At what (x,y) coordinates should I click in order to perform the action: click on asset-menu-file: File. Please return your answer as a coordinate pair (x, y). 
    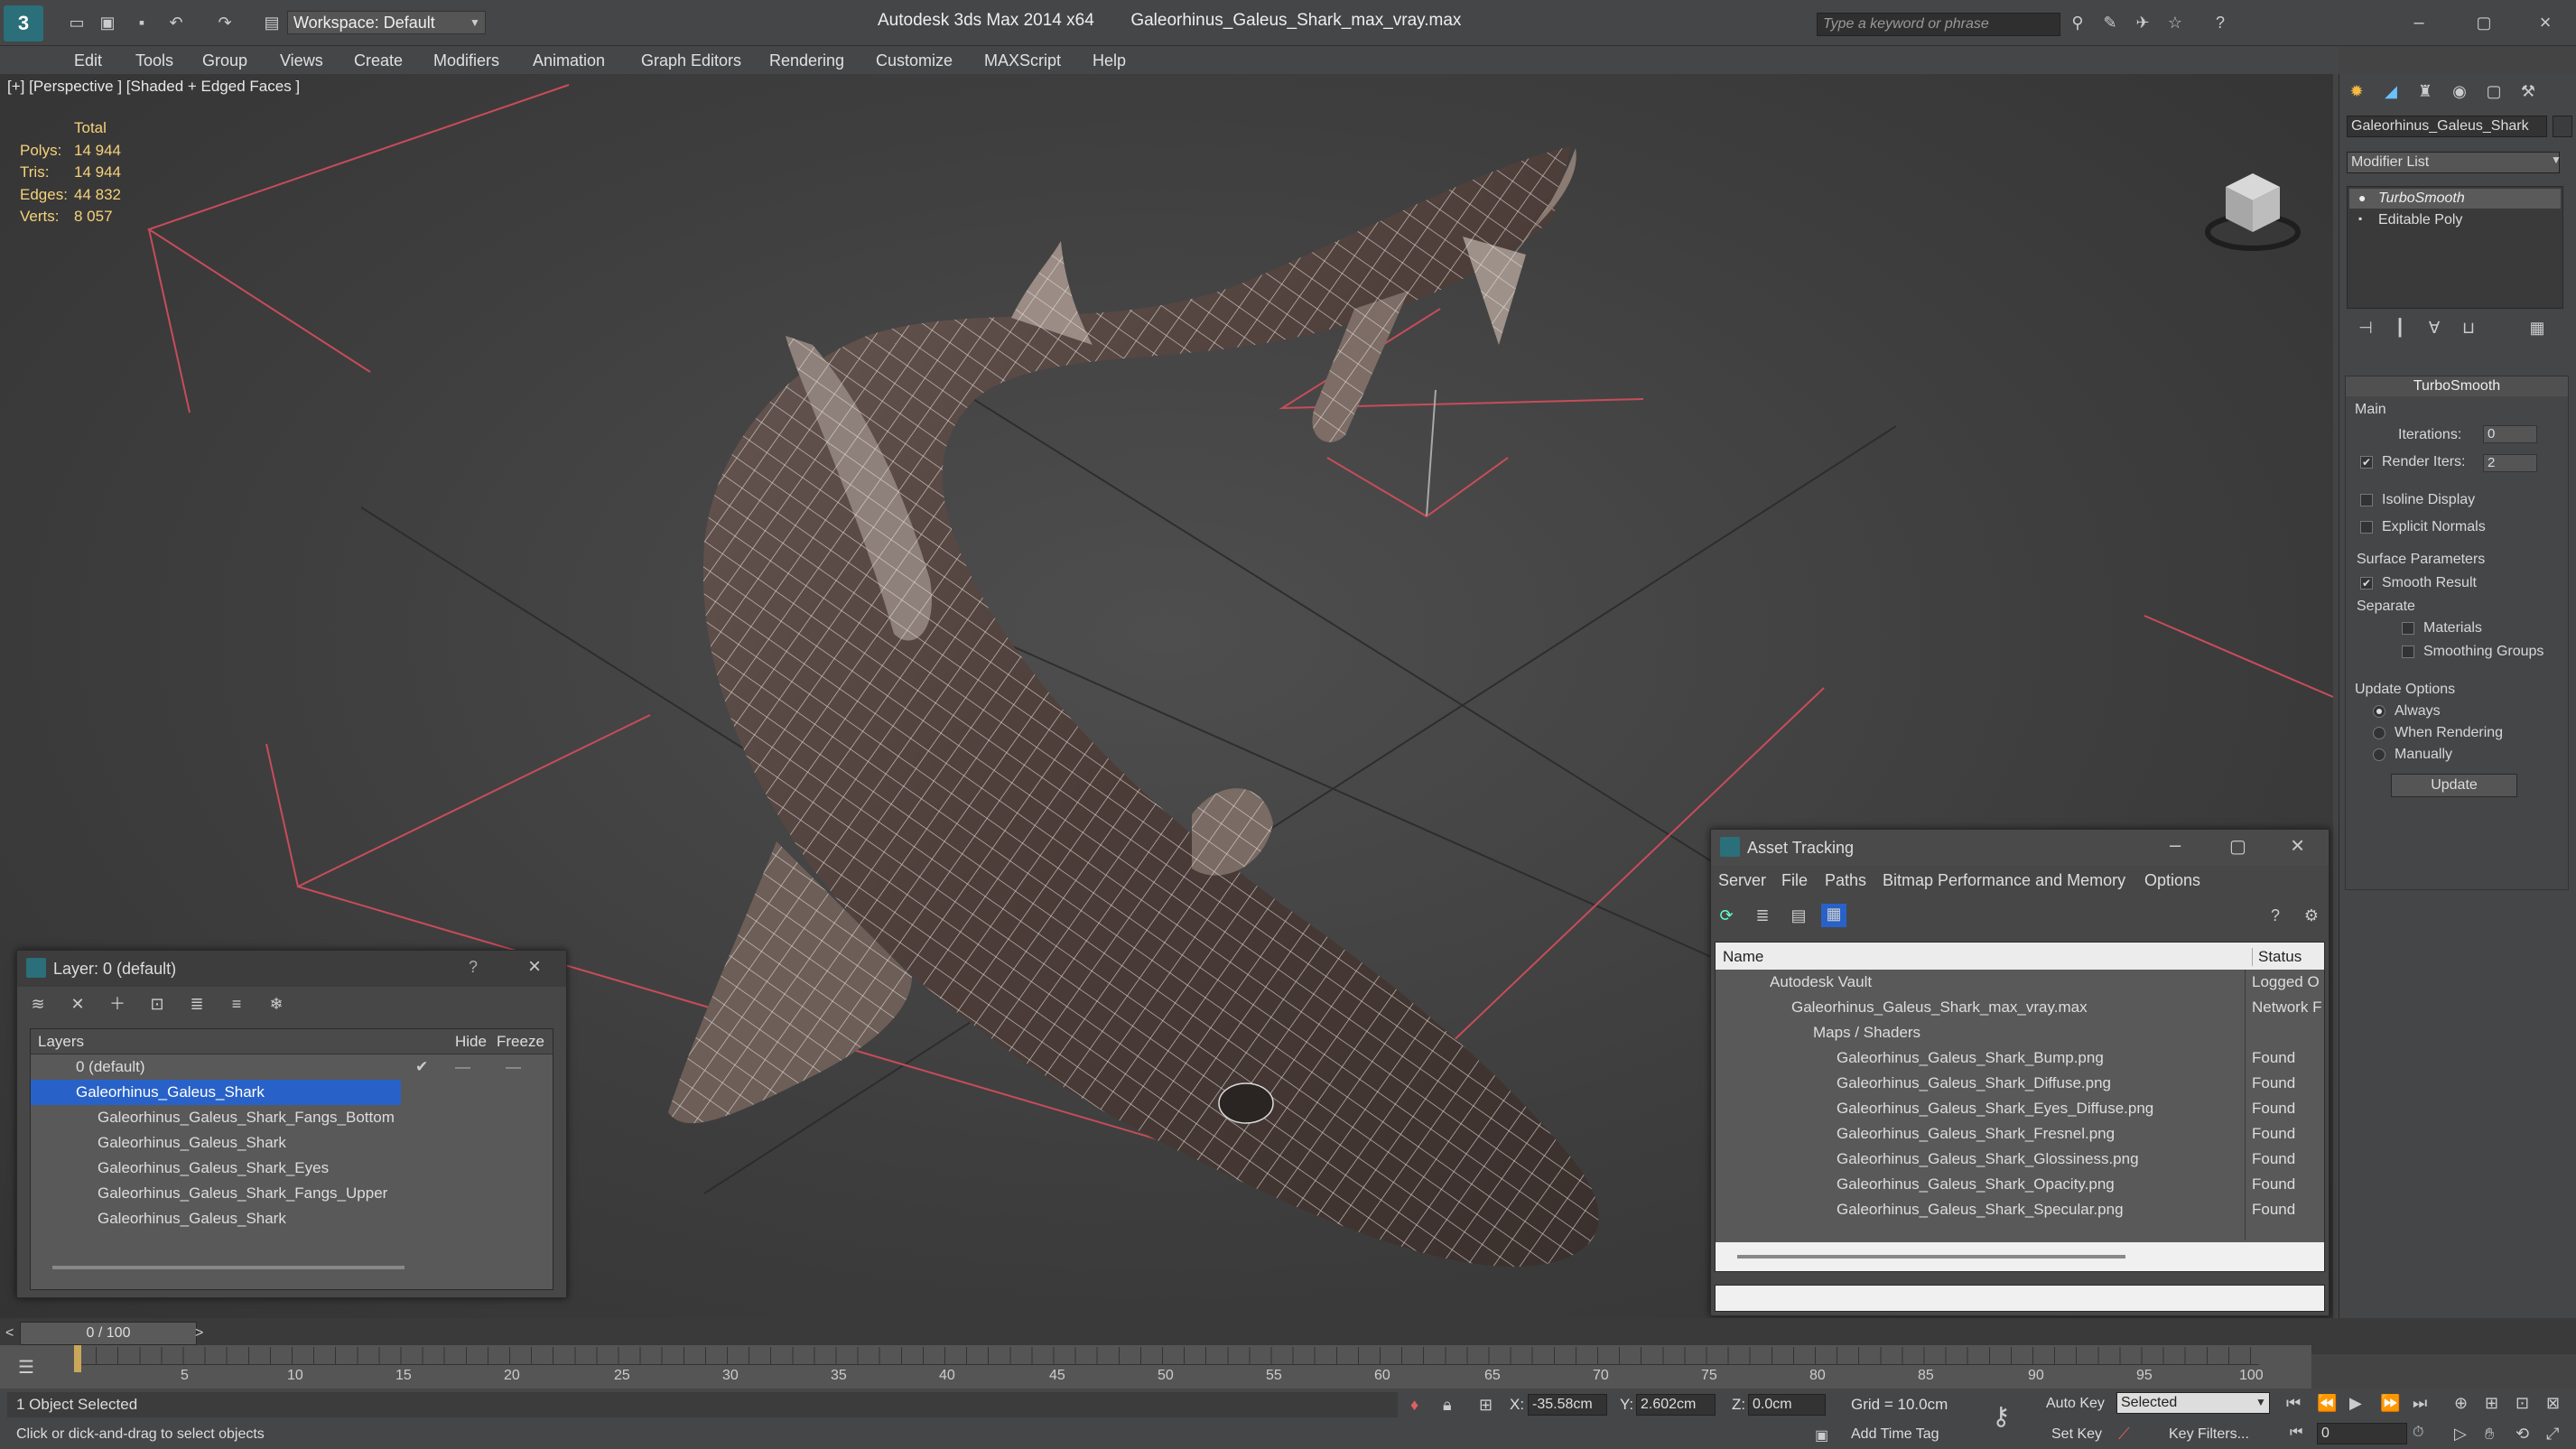
    Looking at the image, I should click on (1794, 880).